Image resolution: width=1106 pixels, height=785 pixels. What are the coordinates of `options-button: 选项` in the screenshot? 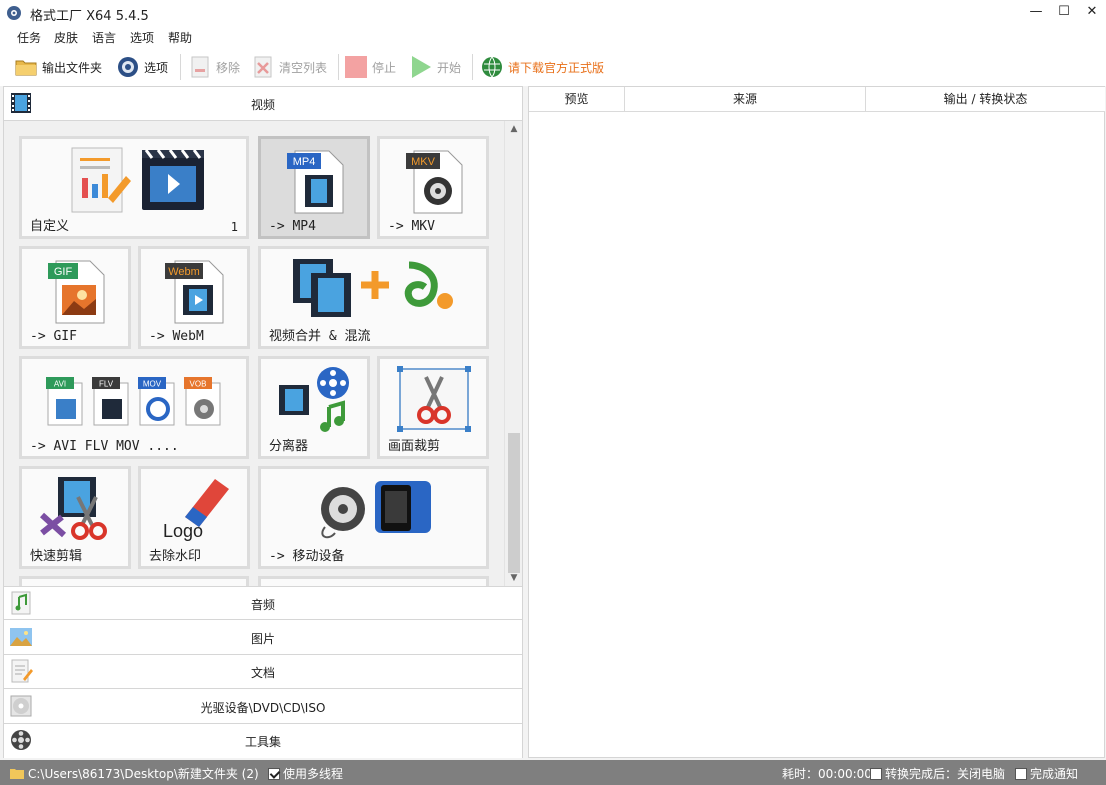 It's located at (142, 67).